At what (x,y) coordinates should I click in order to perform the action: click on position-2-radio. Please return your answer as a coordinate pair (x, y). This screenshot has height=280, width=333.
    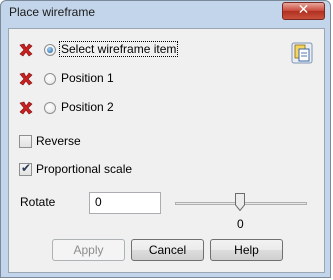
    Looking at the image, I should click on (50, 108).